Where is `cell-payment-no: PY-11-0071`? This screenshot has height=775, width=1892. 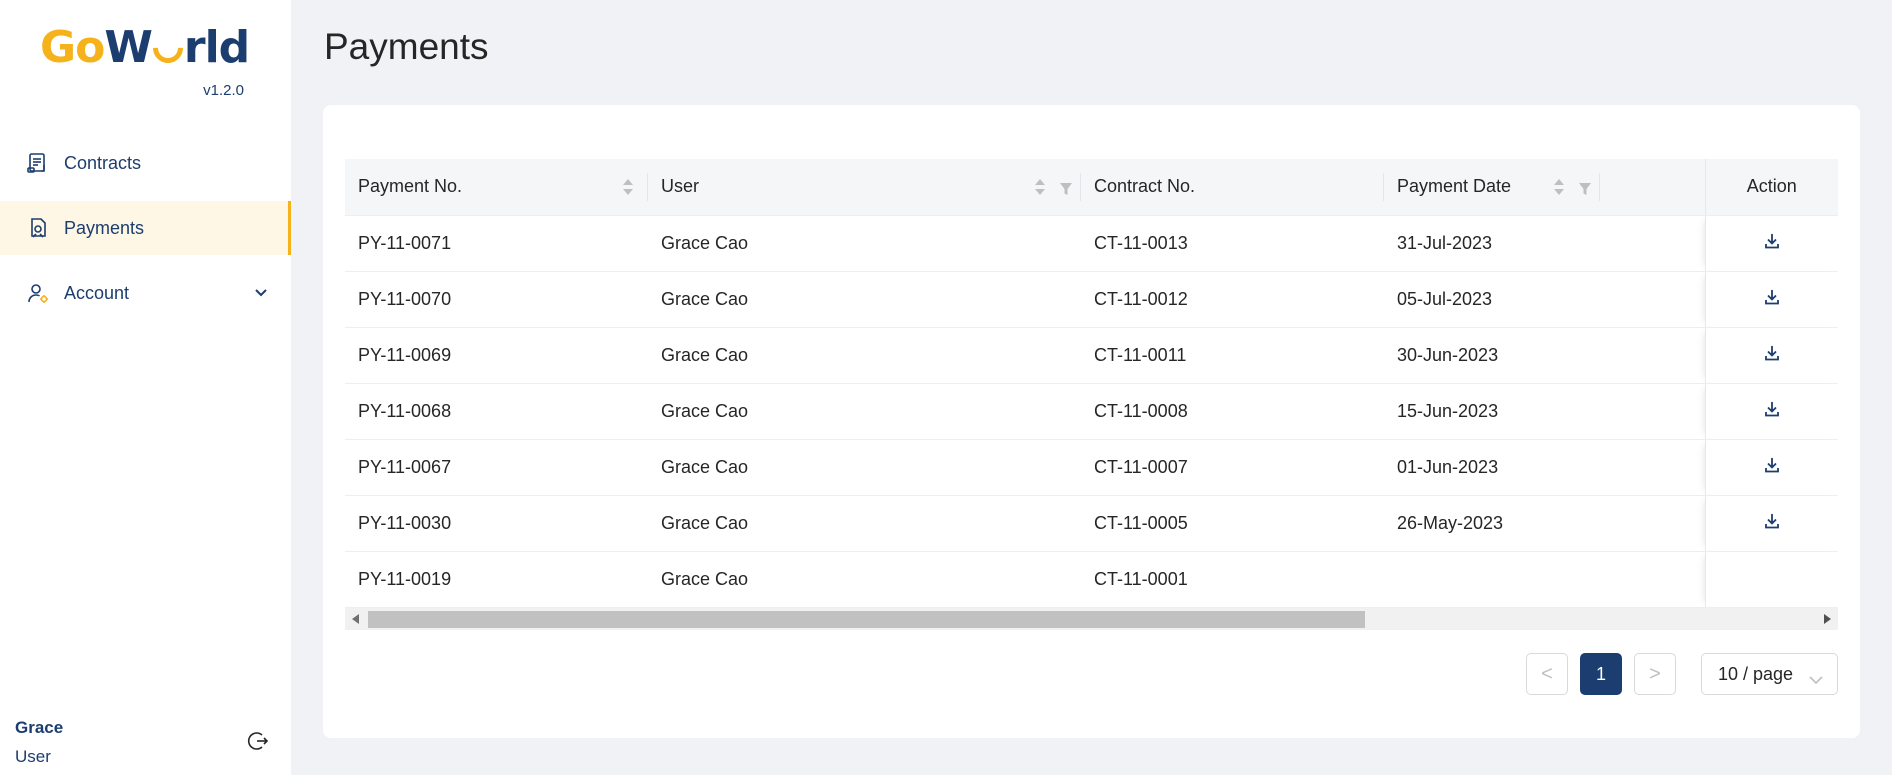
cell-payment-no: PY-11-0071 is located at coordinates (496, 243).